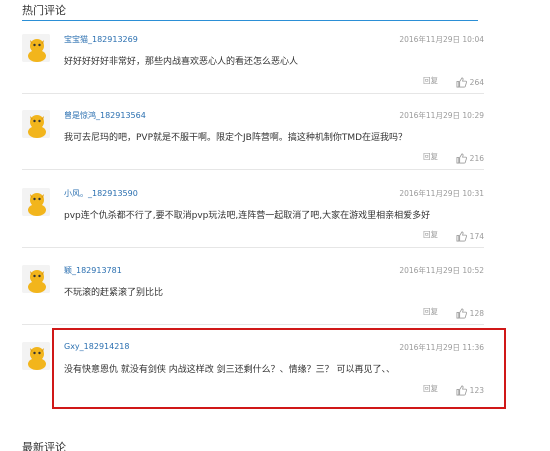 This screenshot has height=451, width=550. Describe the element at coordinates (441, 115) in the screenshot. I see `comment-timestamp: 2016年11月29日 10:29` at that location.